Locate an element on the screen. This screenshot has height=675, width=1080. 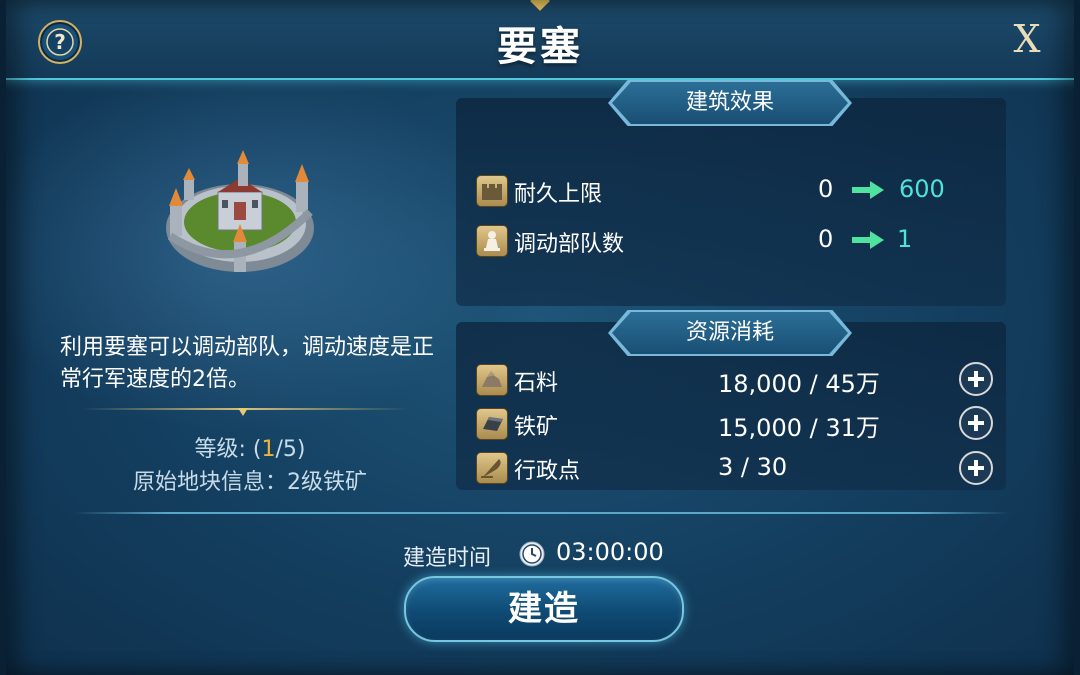
level-prefix: 等级: ( is located at coordinates (228, 449).